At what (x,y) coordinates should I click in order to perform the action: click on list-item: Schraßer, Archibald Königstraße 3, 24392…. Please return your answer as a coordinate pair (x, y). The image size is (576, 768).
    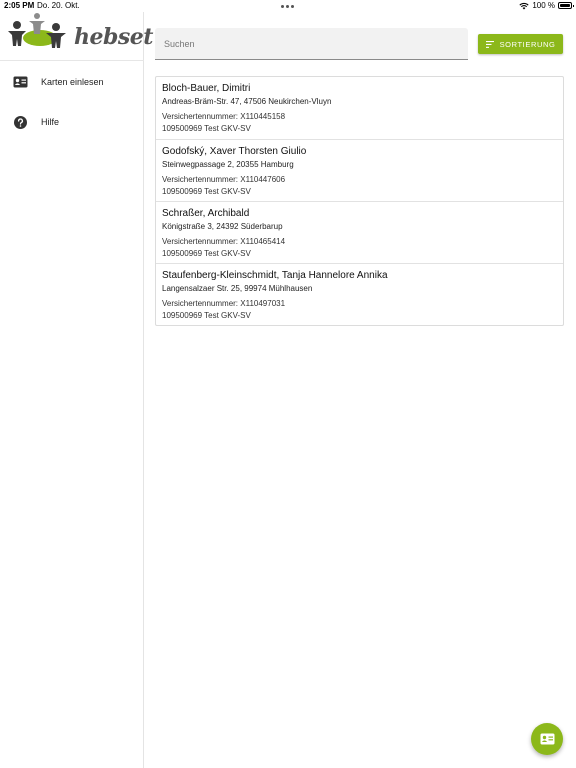
    Looking at the image, I should click on (359, 232).